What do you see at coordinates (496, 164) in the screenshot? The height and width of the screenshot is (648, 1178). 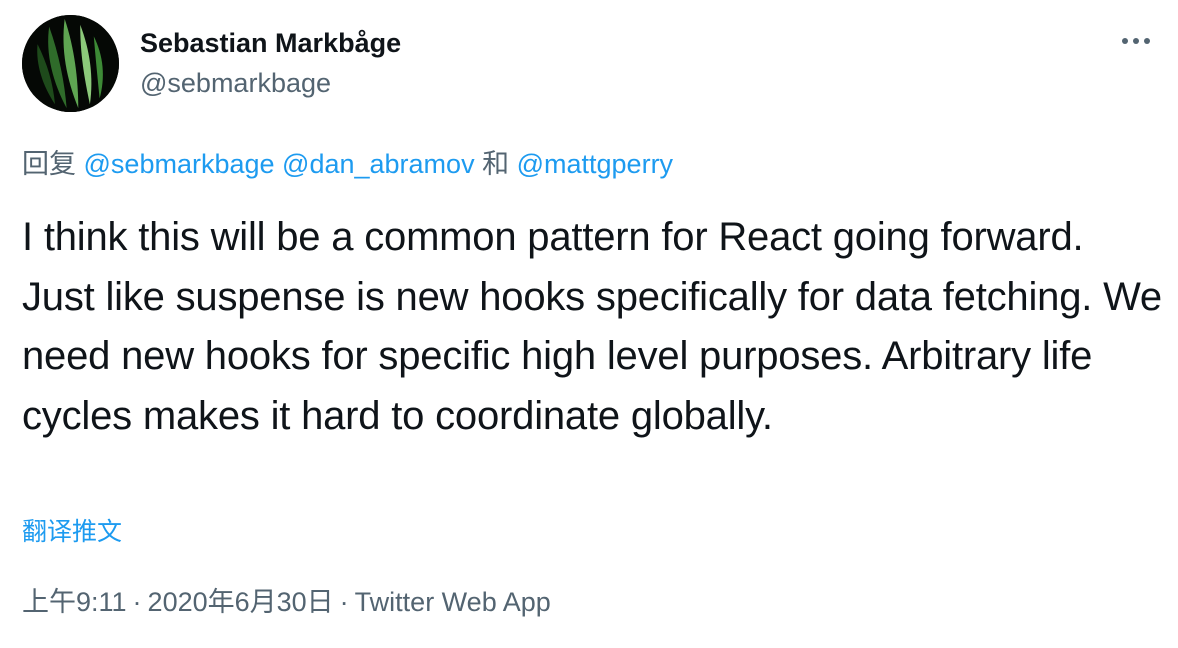 I see `reply-conjunction: 和` at bounding box center [496, 164].